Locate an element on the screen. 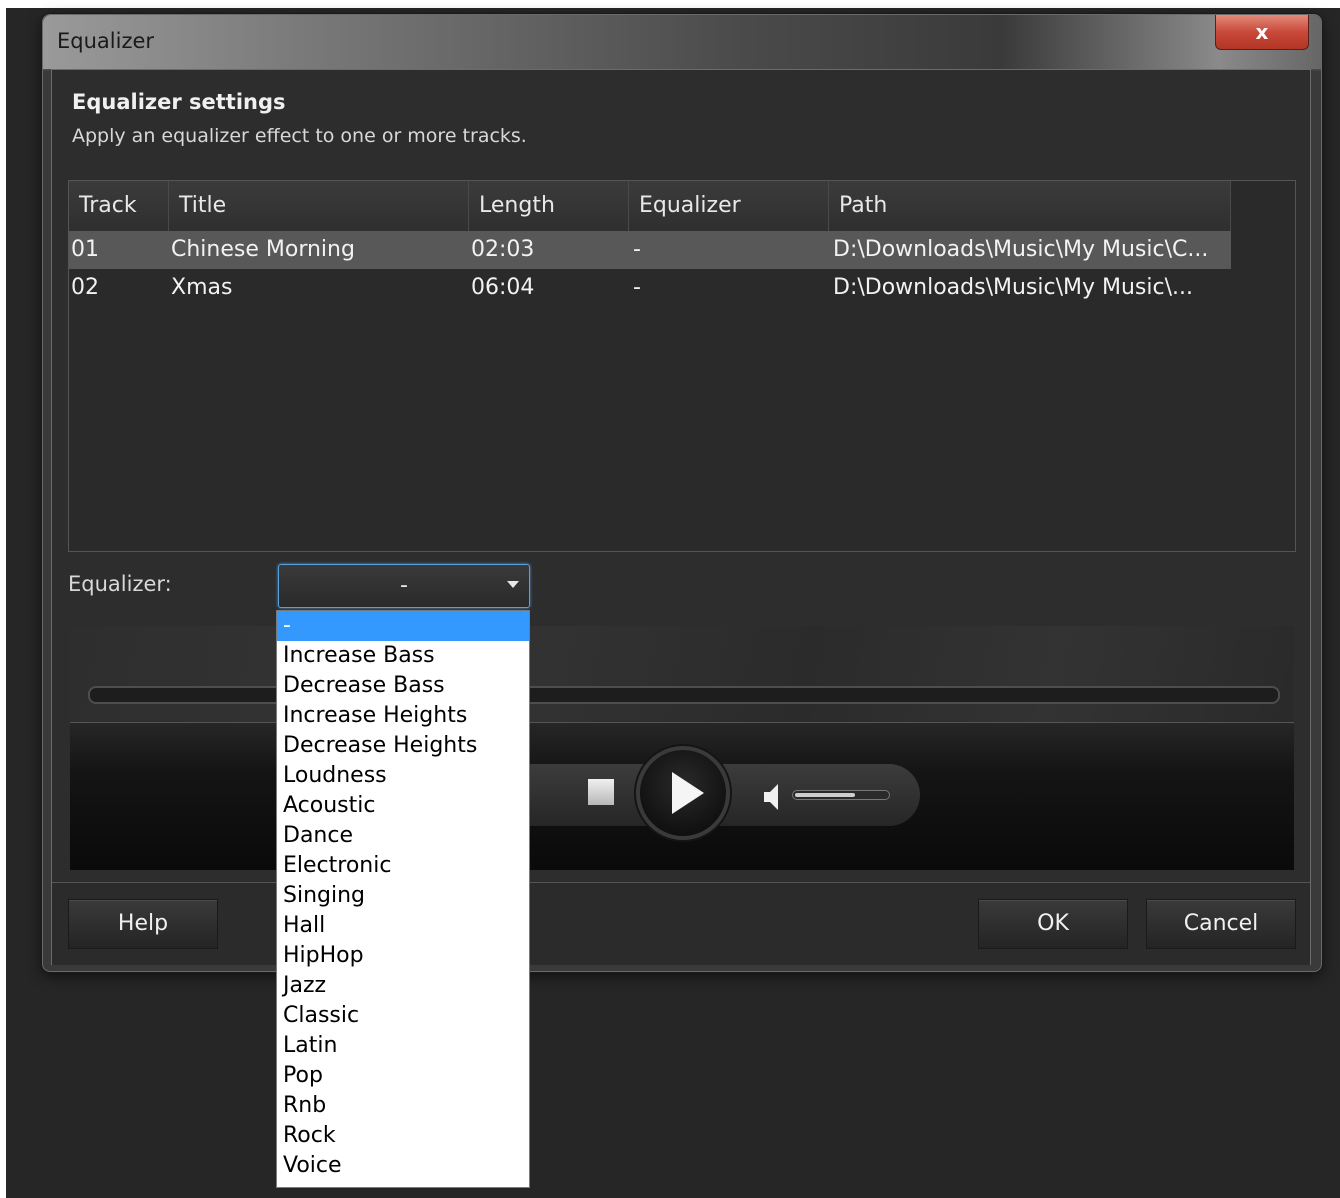 The width and height of the screenshot is (1340, 1198). cell-length: 06:04 is located at coordinates (503, 287).